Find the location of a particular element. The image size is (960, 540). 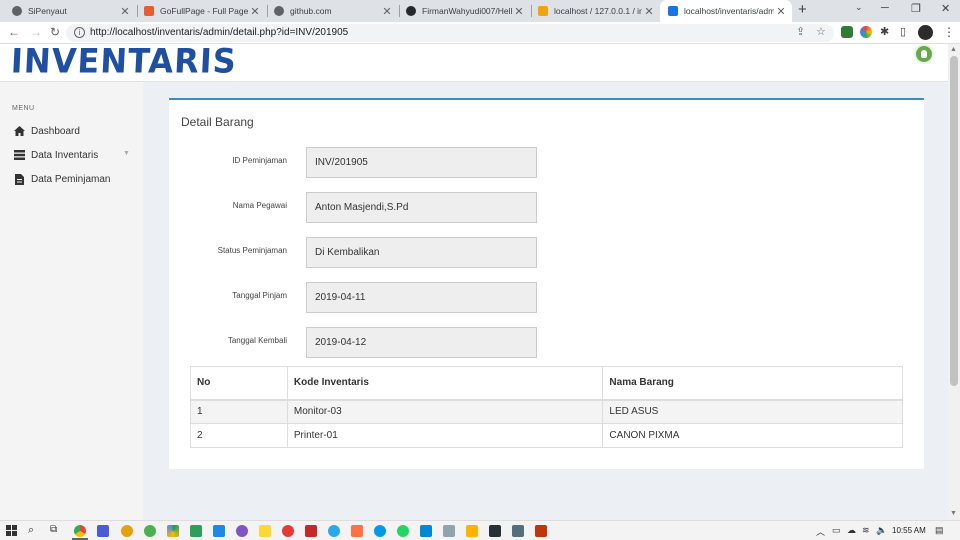

table-cell-nama-barang: LED ASUS is located at coordinates (752, 411).